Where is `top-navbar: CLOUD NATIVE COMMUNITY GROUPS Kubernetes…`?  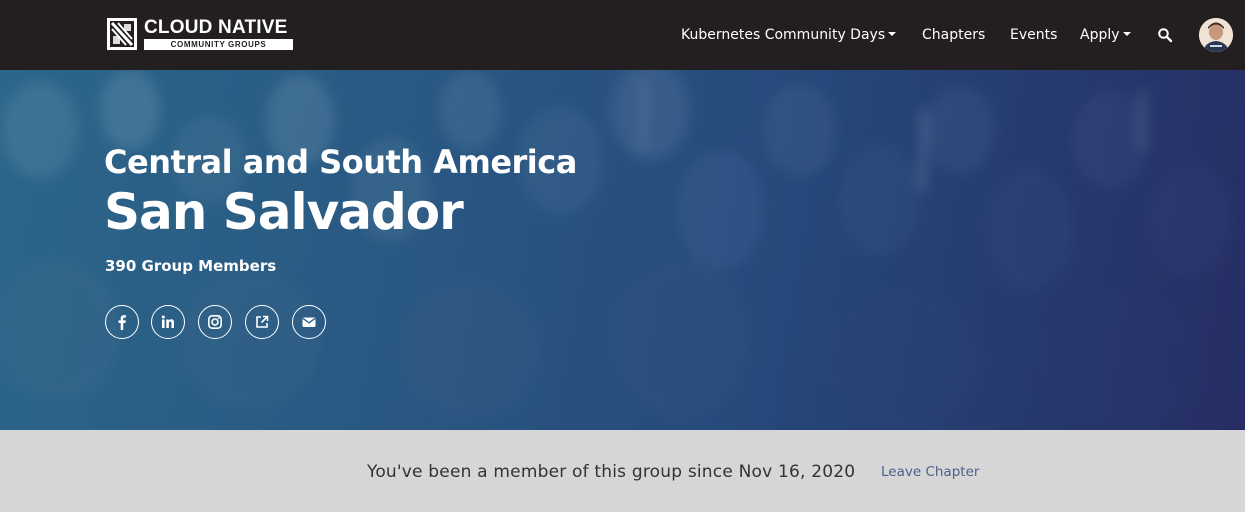 top-navbar: CLOUD NATIVE COMMUNITY GROUPS Kubernetes… is located at coordinates (622, 35).